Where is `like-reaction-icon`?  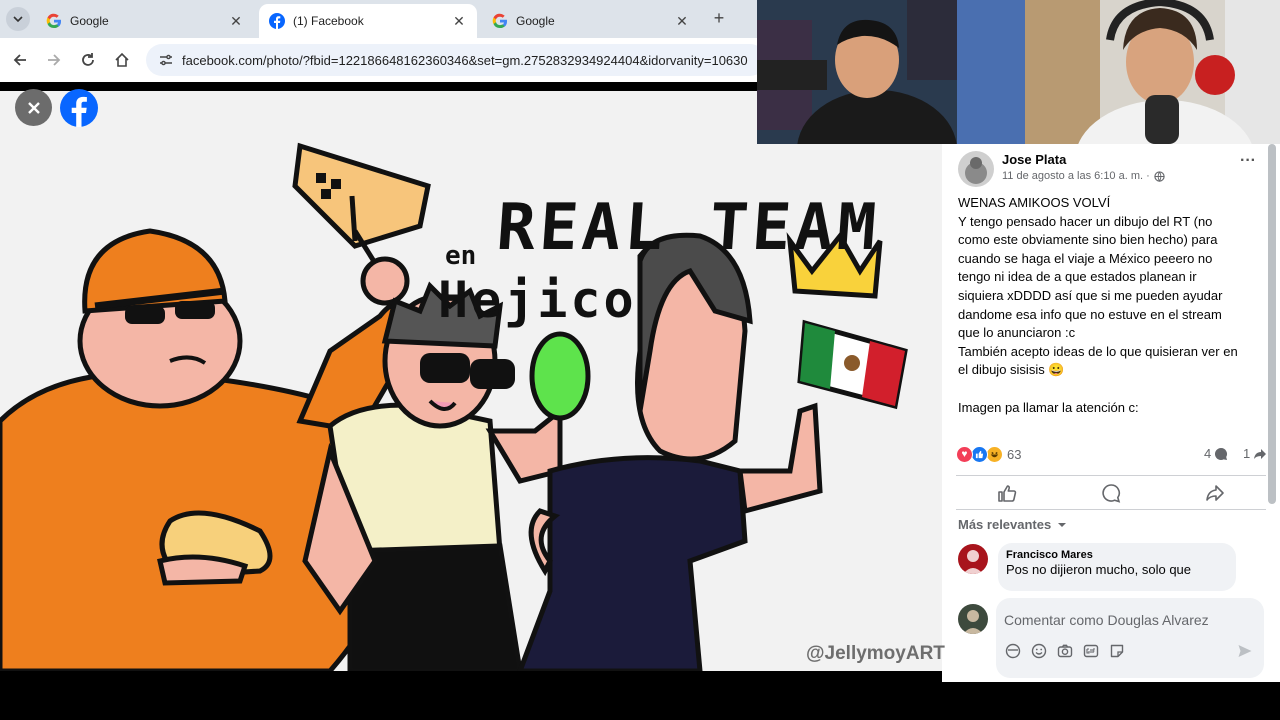
like-reaction-icon is located at coordinates (979, 454).